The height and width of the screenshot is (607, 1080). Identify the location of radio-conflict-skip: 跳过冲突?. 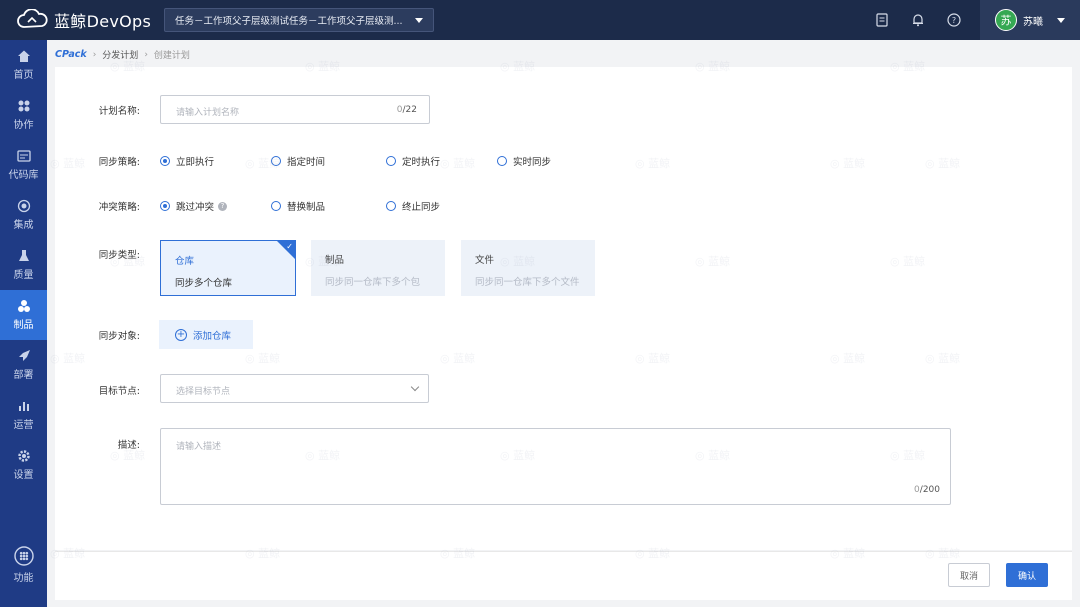
(194, 206).